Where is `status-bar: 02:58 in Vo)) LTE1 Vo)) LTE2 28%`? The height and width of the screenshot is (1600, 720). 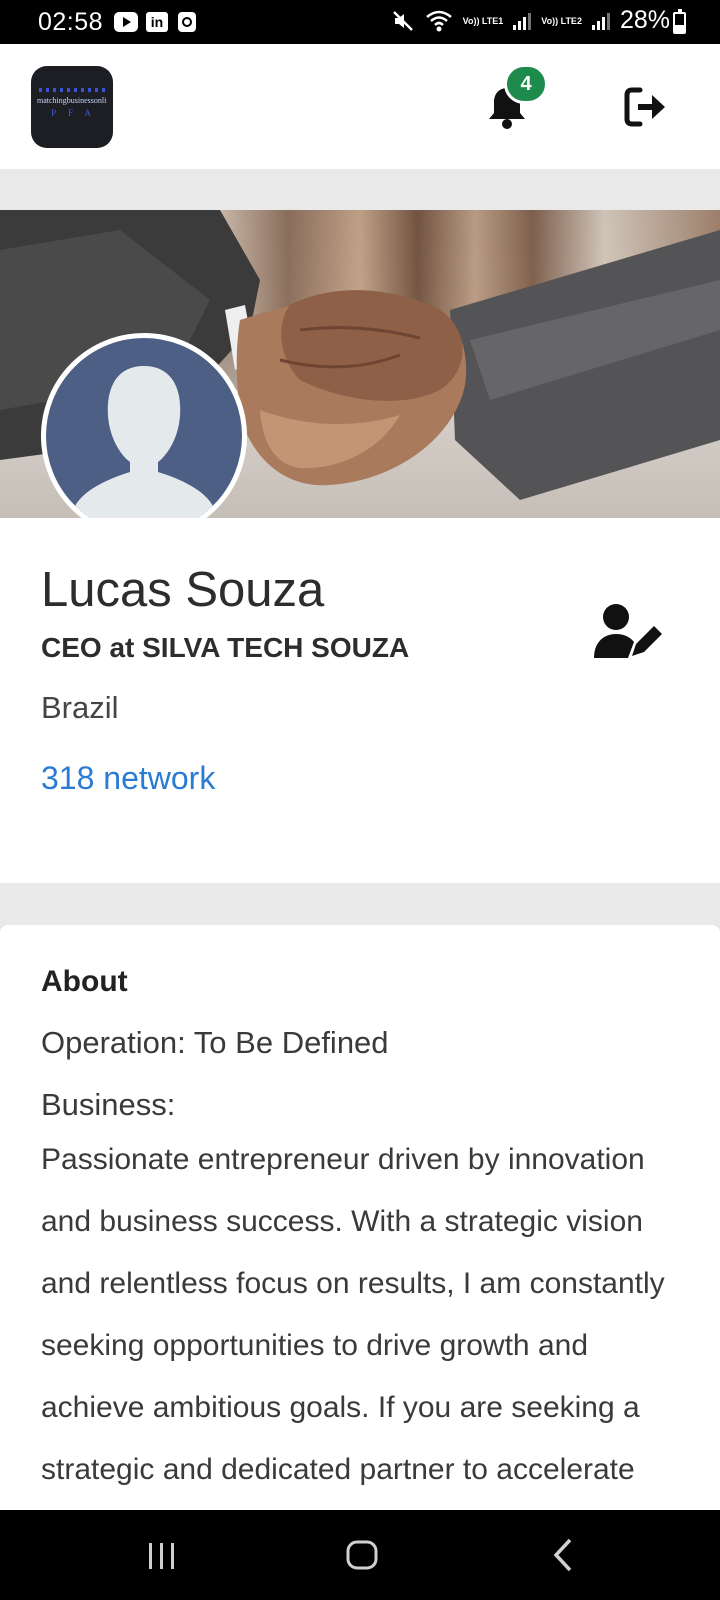
status-bar: 02:58 in Vo)) LTE1 Vo)) LTE2 28% is located at coordinates (360, 22).